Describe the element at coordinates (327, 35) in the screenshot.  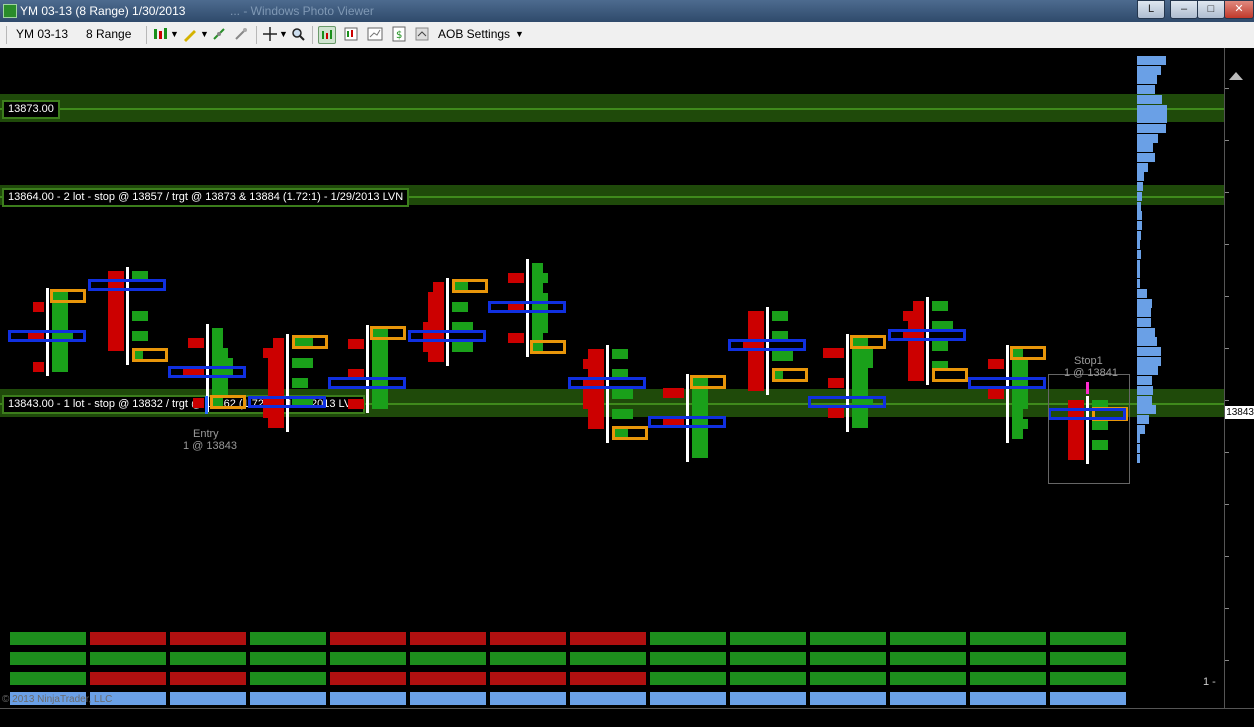
I see `properties-icon` at that location.